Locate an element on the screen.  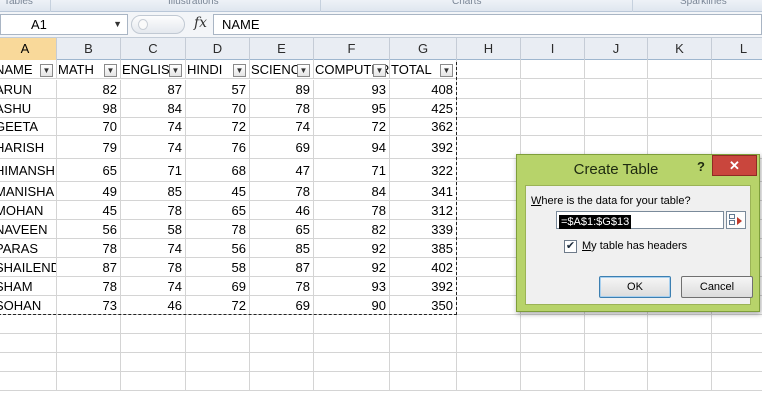
column-header-a: A is located at coordinates (28, 49).